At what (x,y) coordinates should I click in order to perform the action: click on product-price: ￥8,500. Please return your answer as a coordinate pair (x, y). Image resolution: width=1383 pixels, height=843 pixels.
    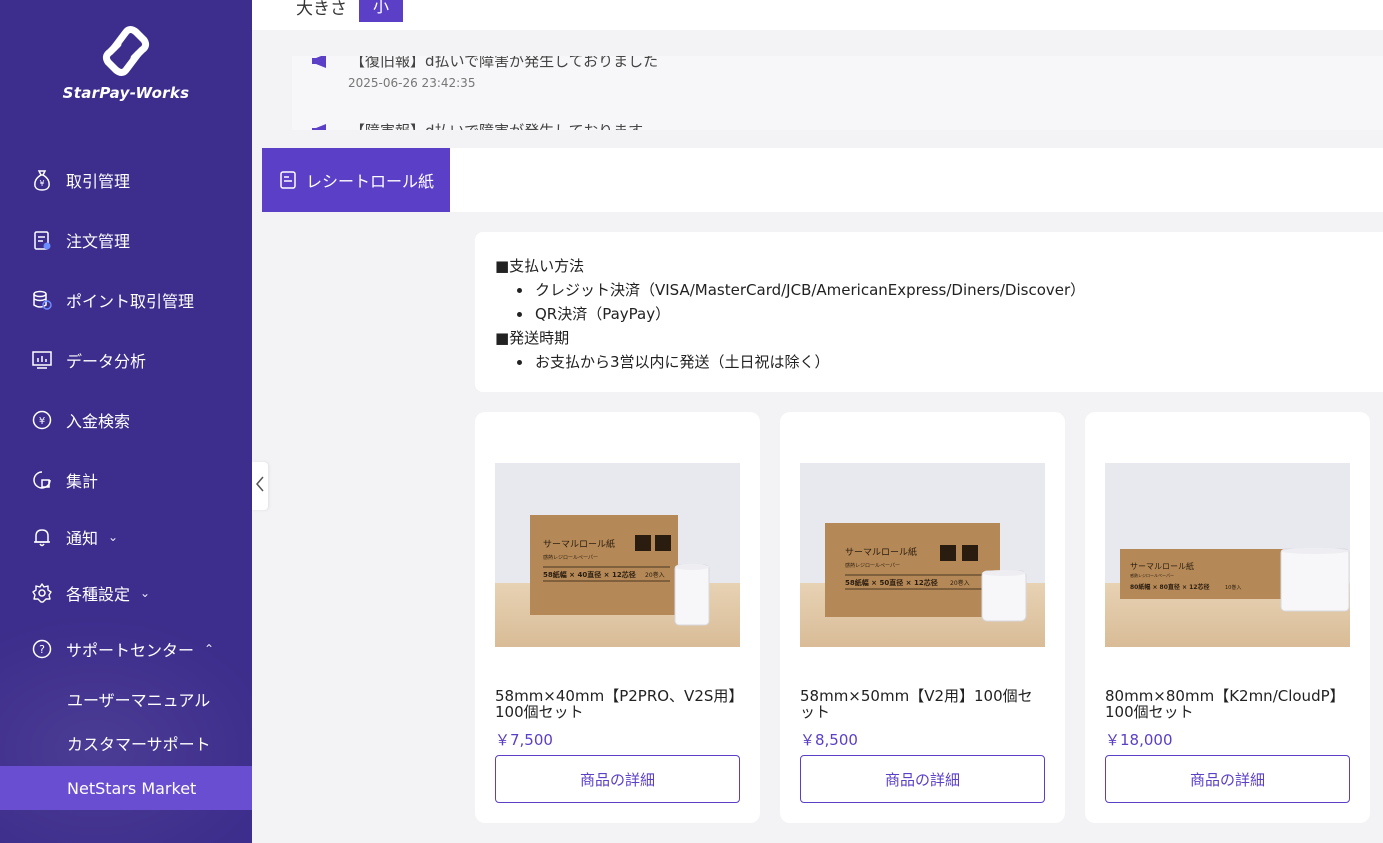
    Looking at the image, I should click on (829, 740).